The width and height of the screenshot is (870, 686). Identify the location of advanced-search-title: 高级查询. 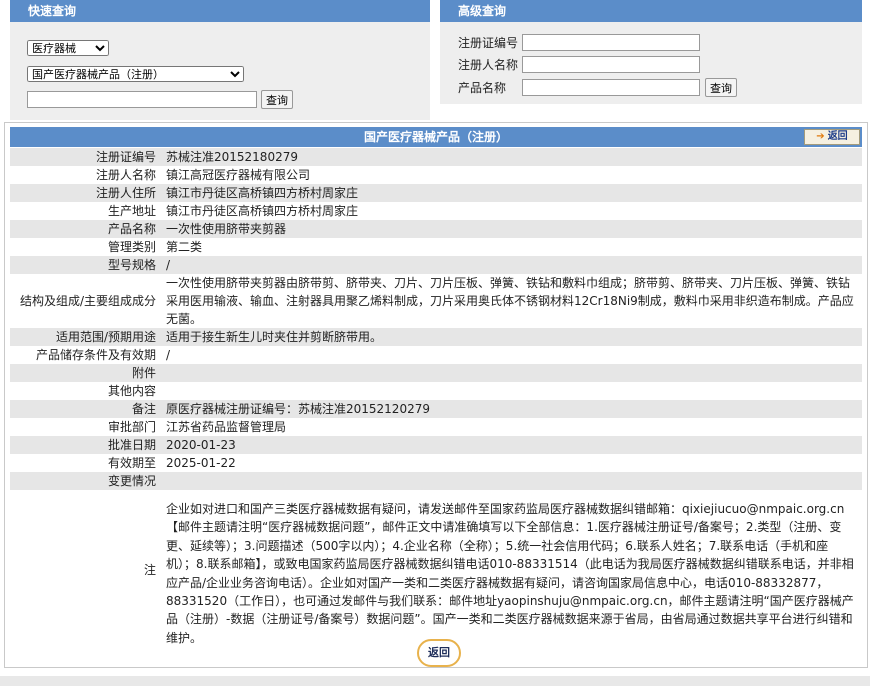
(651, 11).